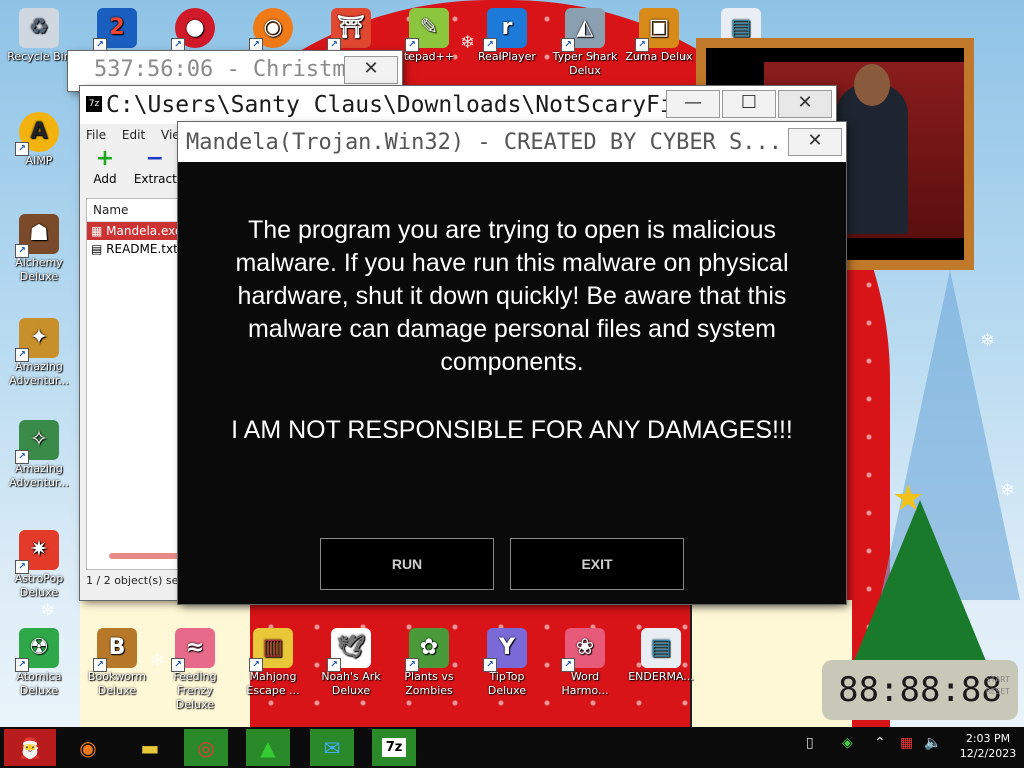 The height and width of the screenshot is (768, 1024). Describe the element at coordinates (988, 738) in the screenshot. I see `clock-time: 2:03 PM` at that location.